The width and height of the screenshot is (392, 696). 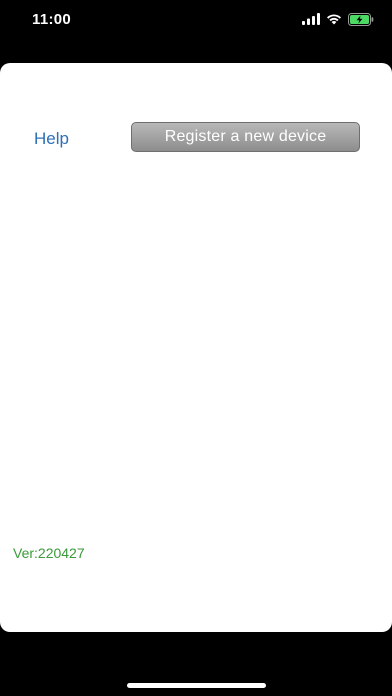 I want to click on status-icons, so click(x=338, y=19).